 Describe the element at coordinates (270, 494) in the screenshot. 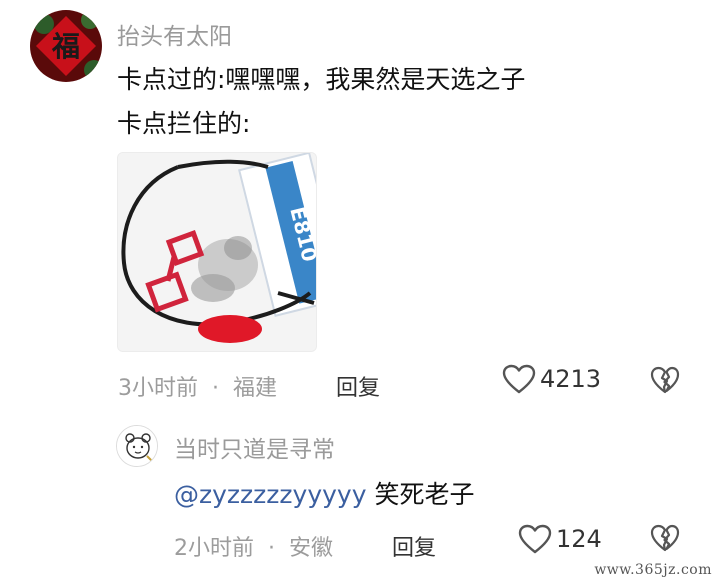

I see `mention-link: @zyzzzzzyyyyy` at that location.